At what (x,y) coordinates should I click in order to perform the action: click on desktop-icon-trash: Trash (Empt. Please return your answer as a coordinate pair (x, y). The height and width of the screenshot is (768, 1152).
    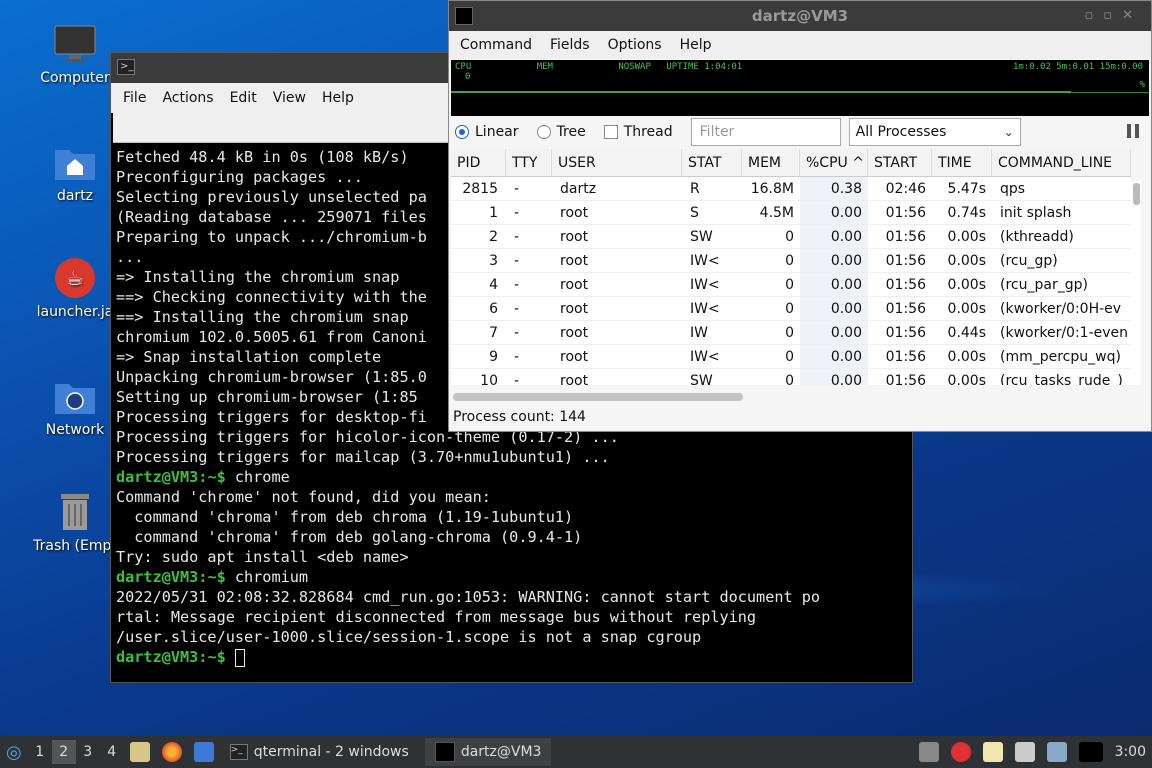
    Looking at the image, I should click on (75, 522).